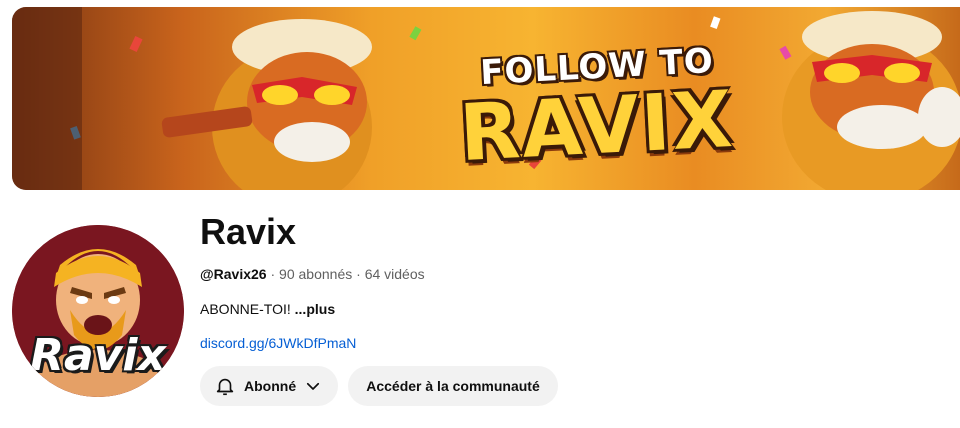 The height and width of the screenshot is (428, 960). Describe the element at coordinates (248, 231) in the screenshot. I see `channel-name: Ravix` at that location.